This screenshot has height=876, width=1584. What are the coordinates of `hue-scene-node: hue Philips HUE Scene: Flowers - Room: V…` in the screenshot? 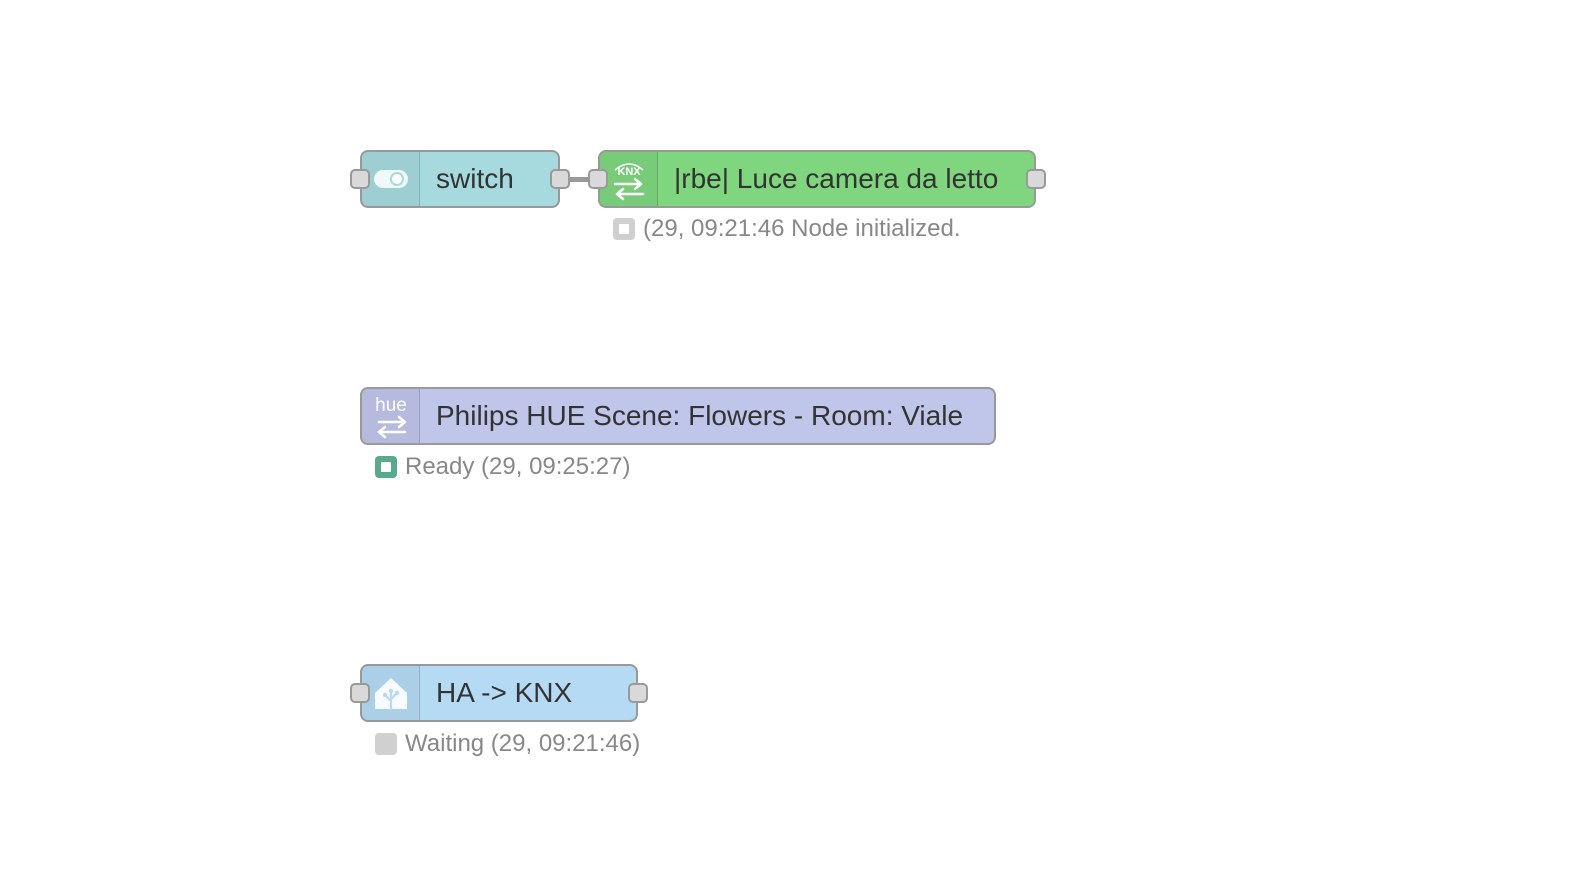 It's located at (678, 416).